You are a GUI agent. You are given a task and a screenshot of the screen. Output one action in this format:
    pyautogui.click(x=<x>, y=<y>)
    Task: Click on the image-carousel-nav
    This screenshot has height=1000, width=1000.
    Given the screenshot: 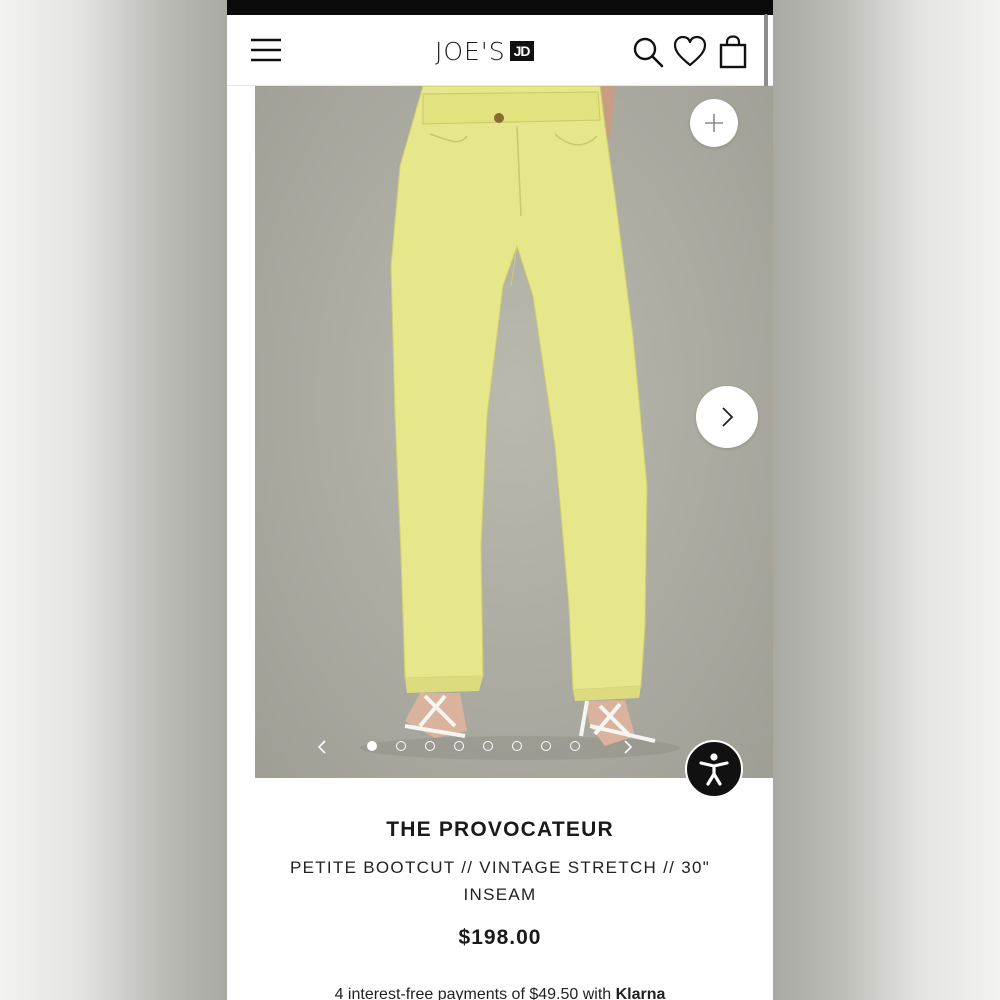 What is the action you would take?
    pyautogui.click(x=506, y=748)
    